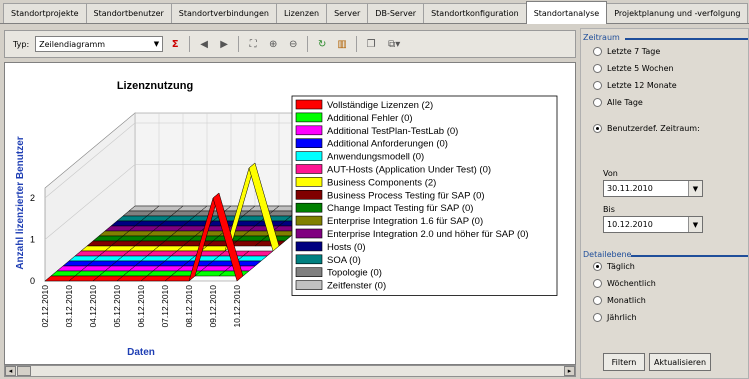 The width and height of the screenshot is (749, 379). Describe the element at coordinates (633, 68) in the screenshot. I see `zeitraum-radio: Letzte 5 Wochen` at that location.